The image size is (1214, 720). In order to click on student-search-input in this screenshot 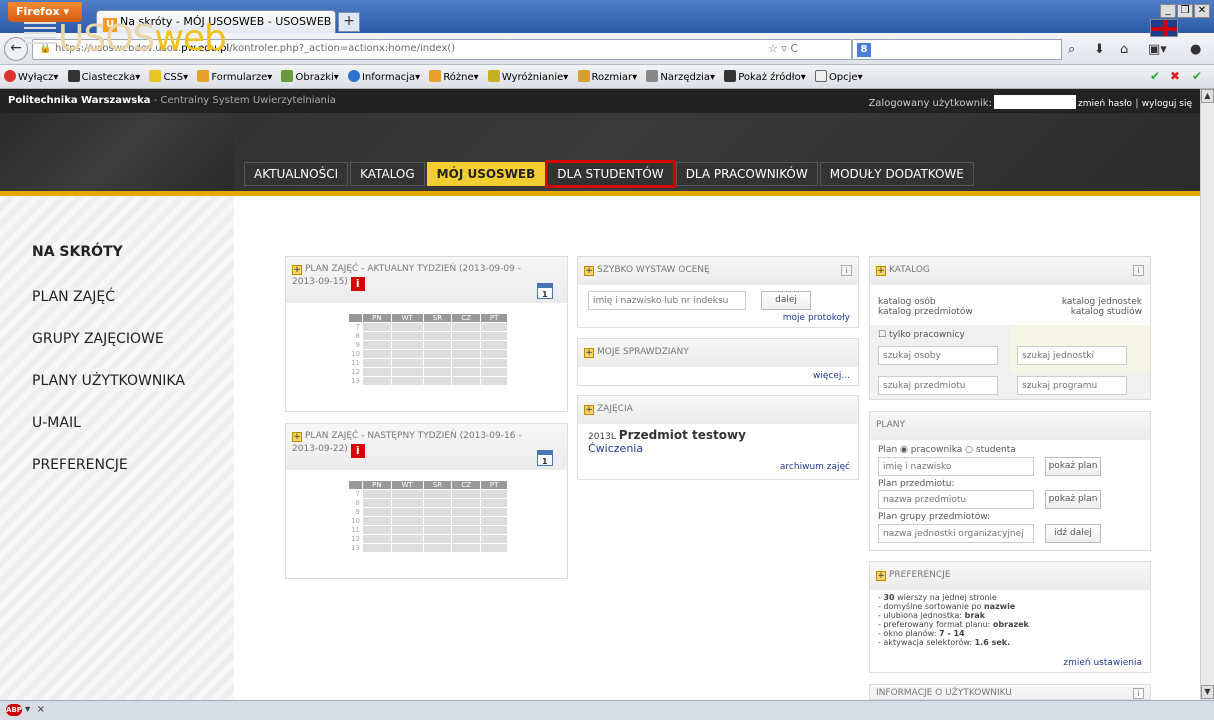, I will do `click(667, 300)`.